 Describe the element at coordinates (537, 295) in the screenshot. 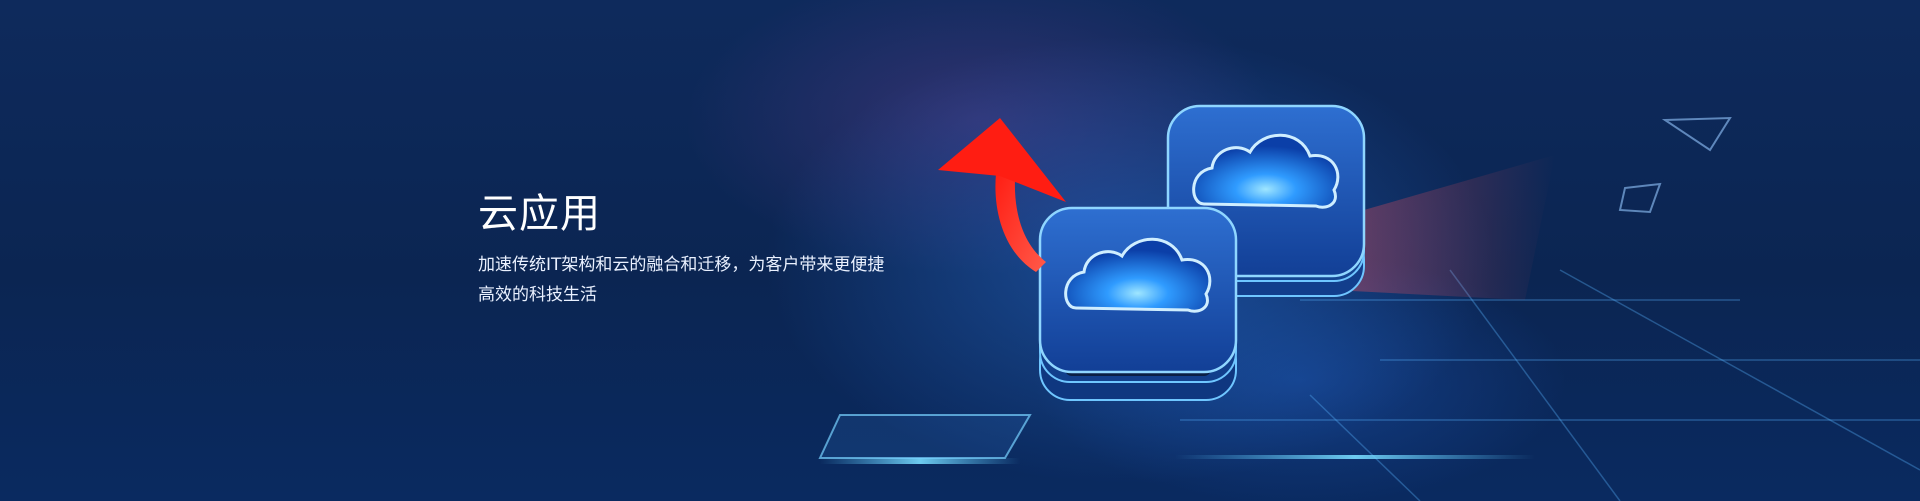

I see `description-line-2: 高效的科技生活` at that location.